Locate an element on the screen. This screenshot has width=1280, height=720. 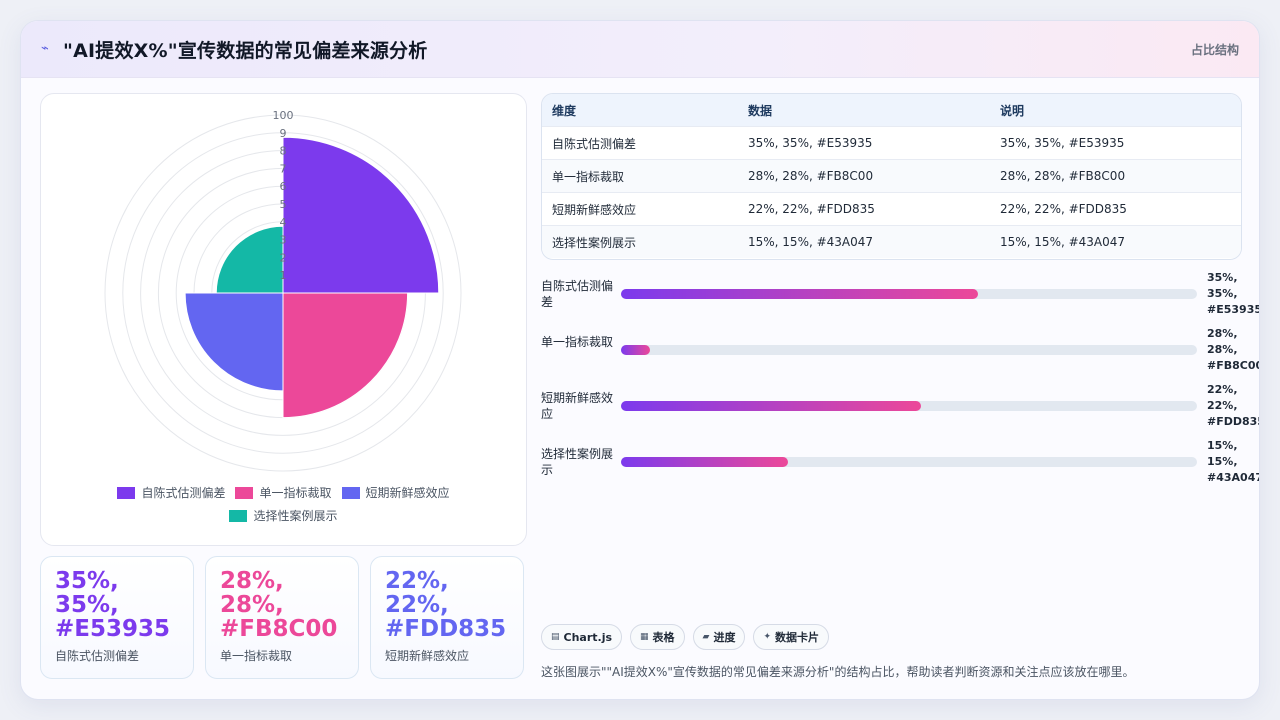
table-icon: ▦ is located at coordinates (644, 637).